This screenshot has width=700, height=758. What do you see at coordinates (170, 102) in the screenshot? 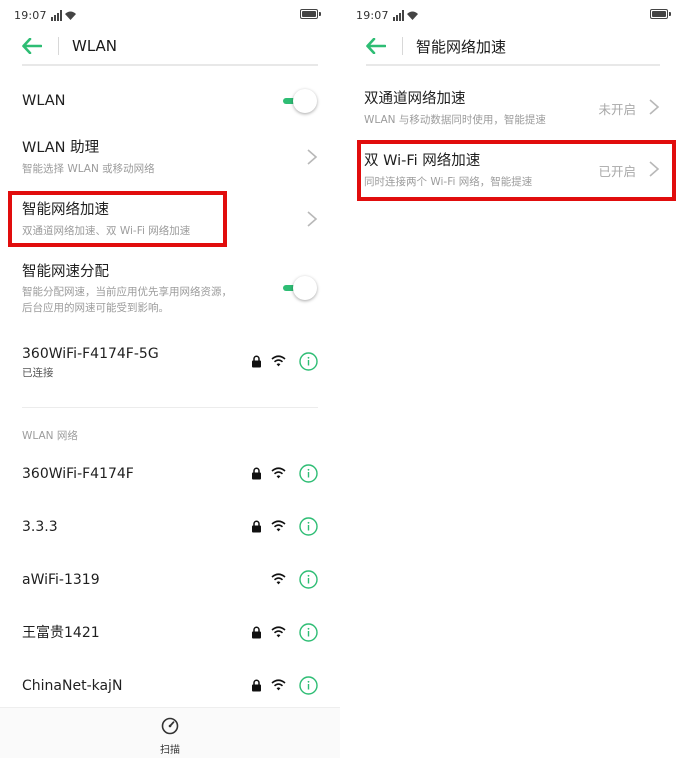
I see `wlan-toggle-row: WLAN` at bounding box center [170, 102].